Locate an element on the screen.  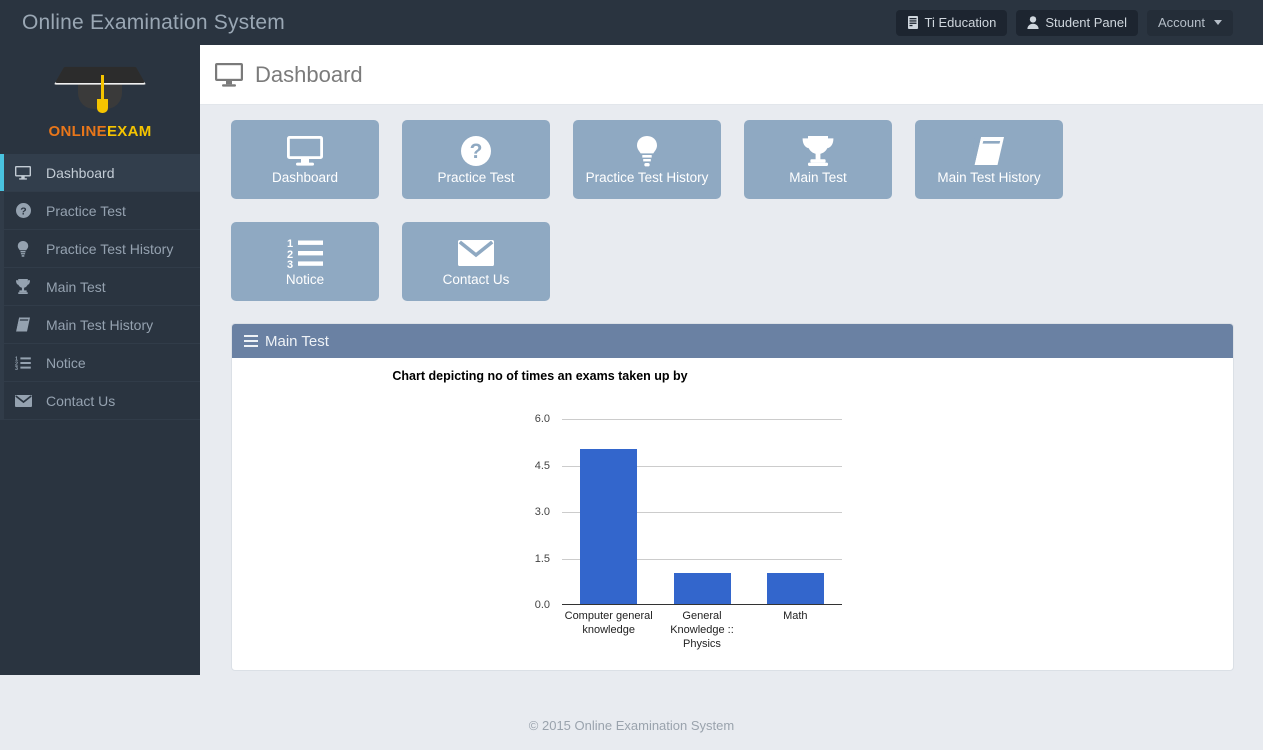
chart-y-tick: 6.0 is located at coordinates (542, 419).